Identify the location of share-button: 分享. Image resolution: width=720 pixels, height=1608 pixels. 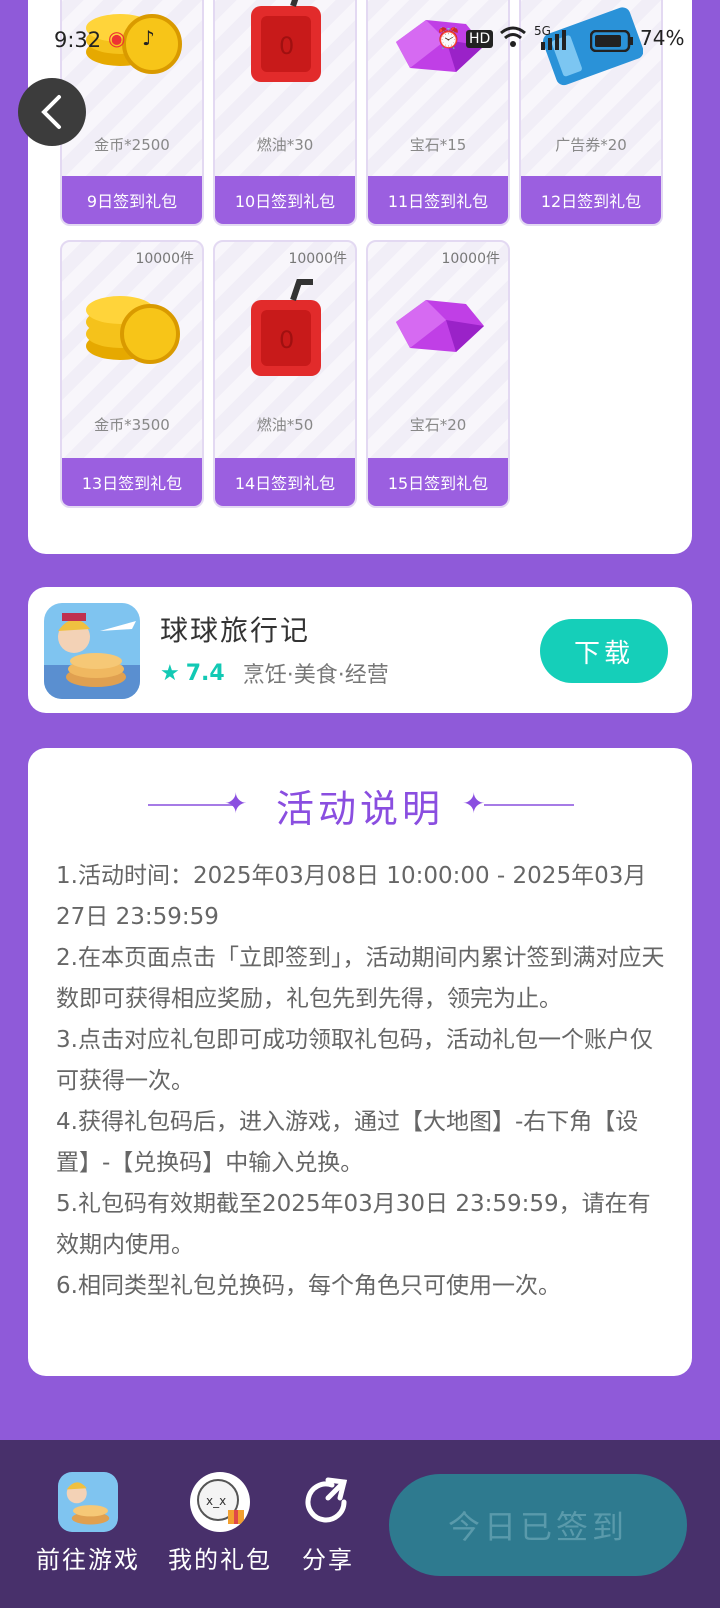
(328, 1523).